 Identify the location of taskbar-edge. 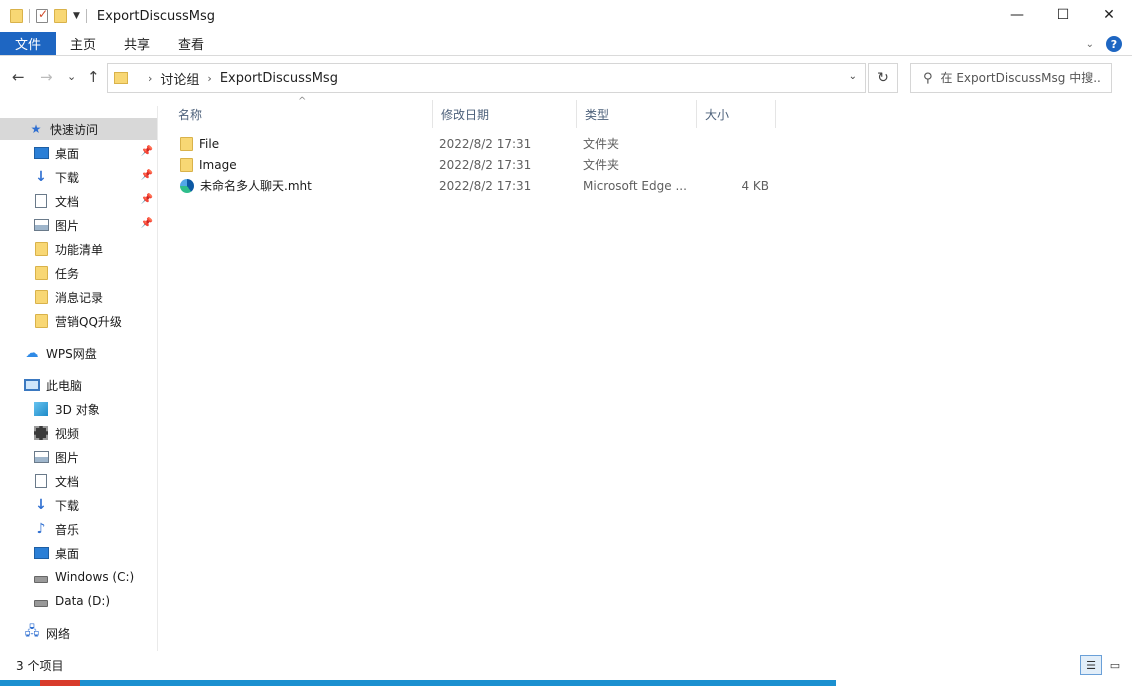
(418, 683).